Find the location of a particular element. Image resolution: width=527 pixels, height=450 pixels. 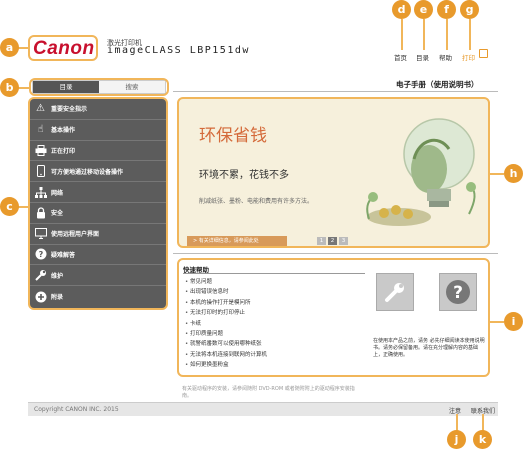

banner-divider is located at coordinates (335, 253).